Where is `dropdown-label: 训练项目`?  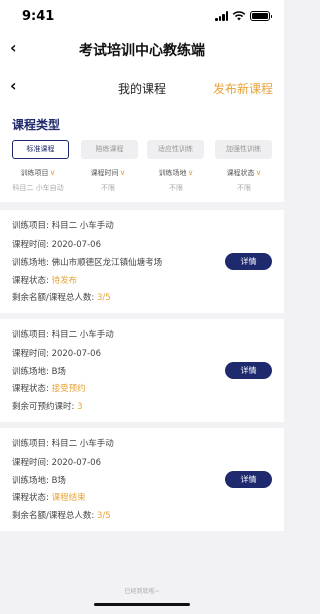
dropdown-label: 训练项目 is located at coordinates (34, 173).